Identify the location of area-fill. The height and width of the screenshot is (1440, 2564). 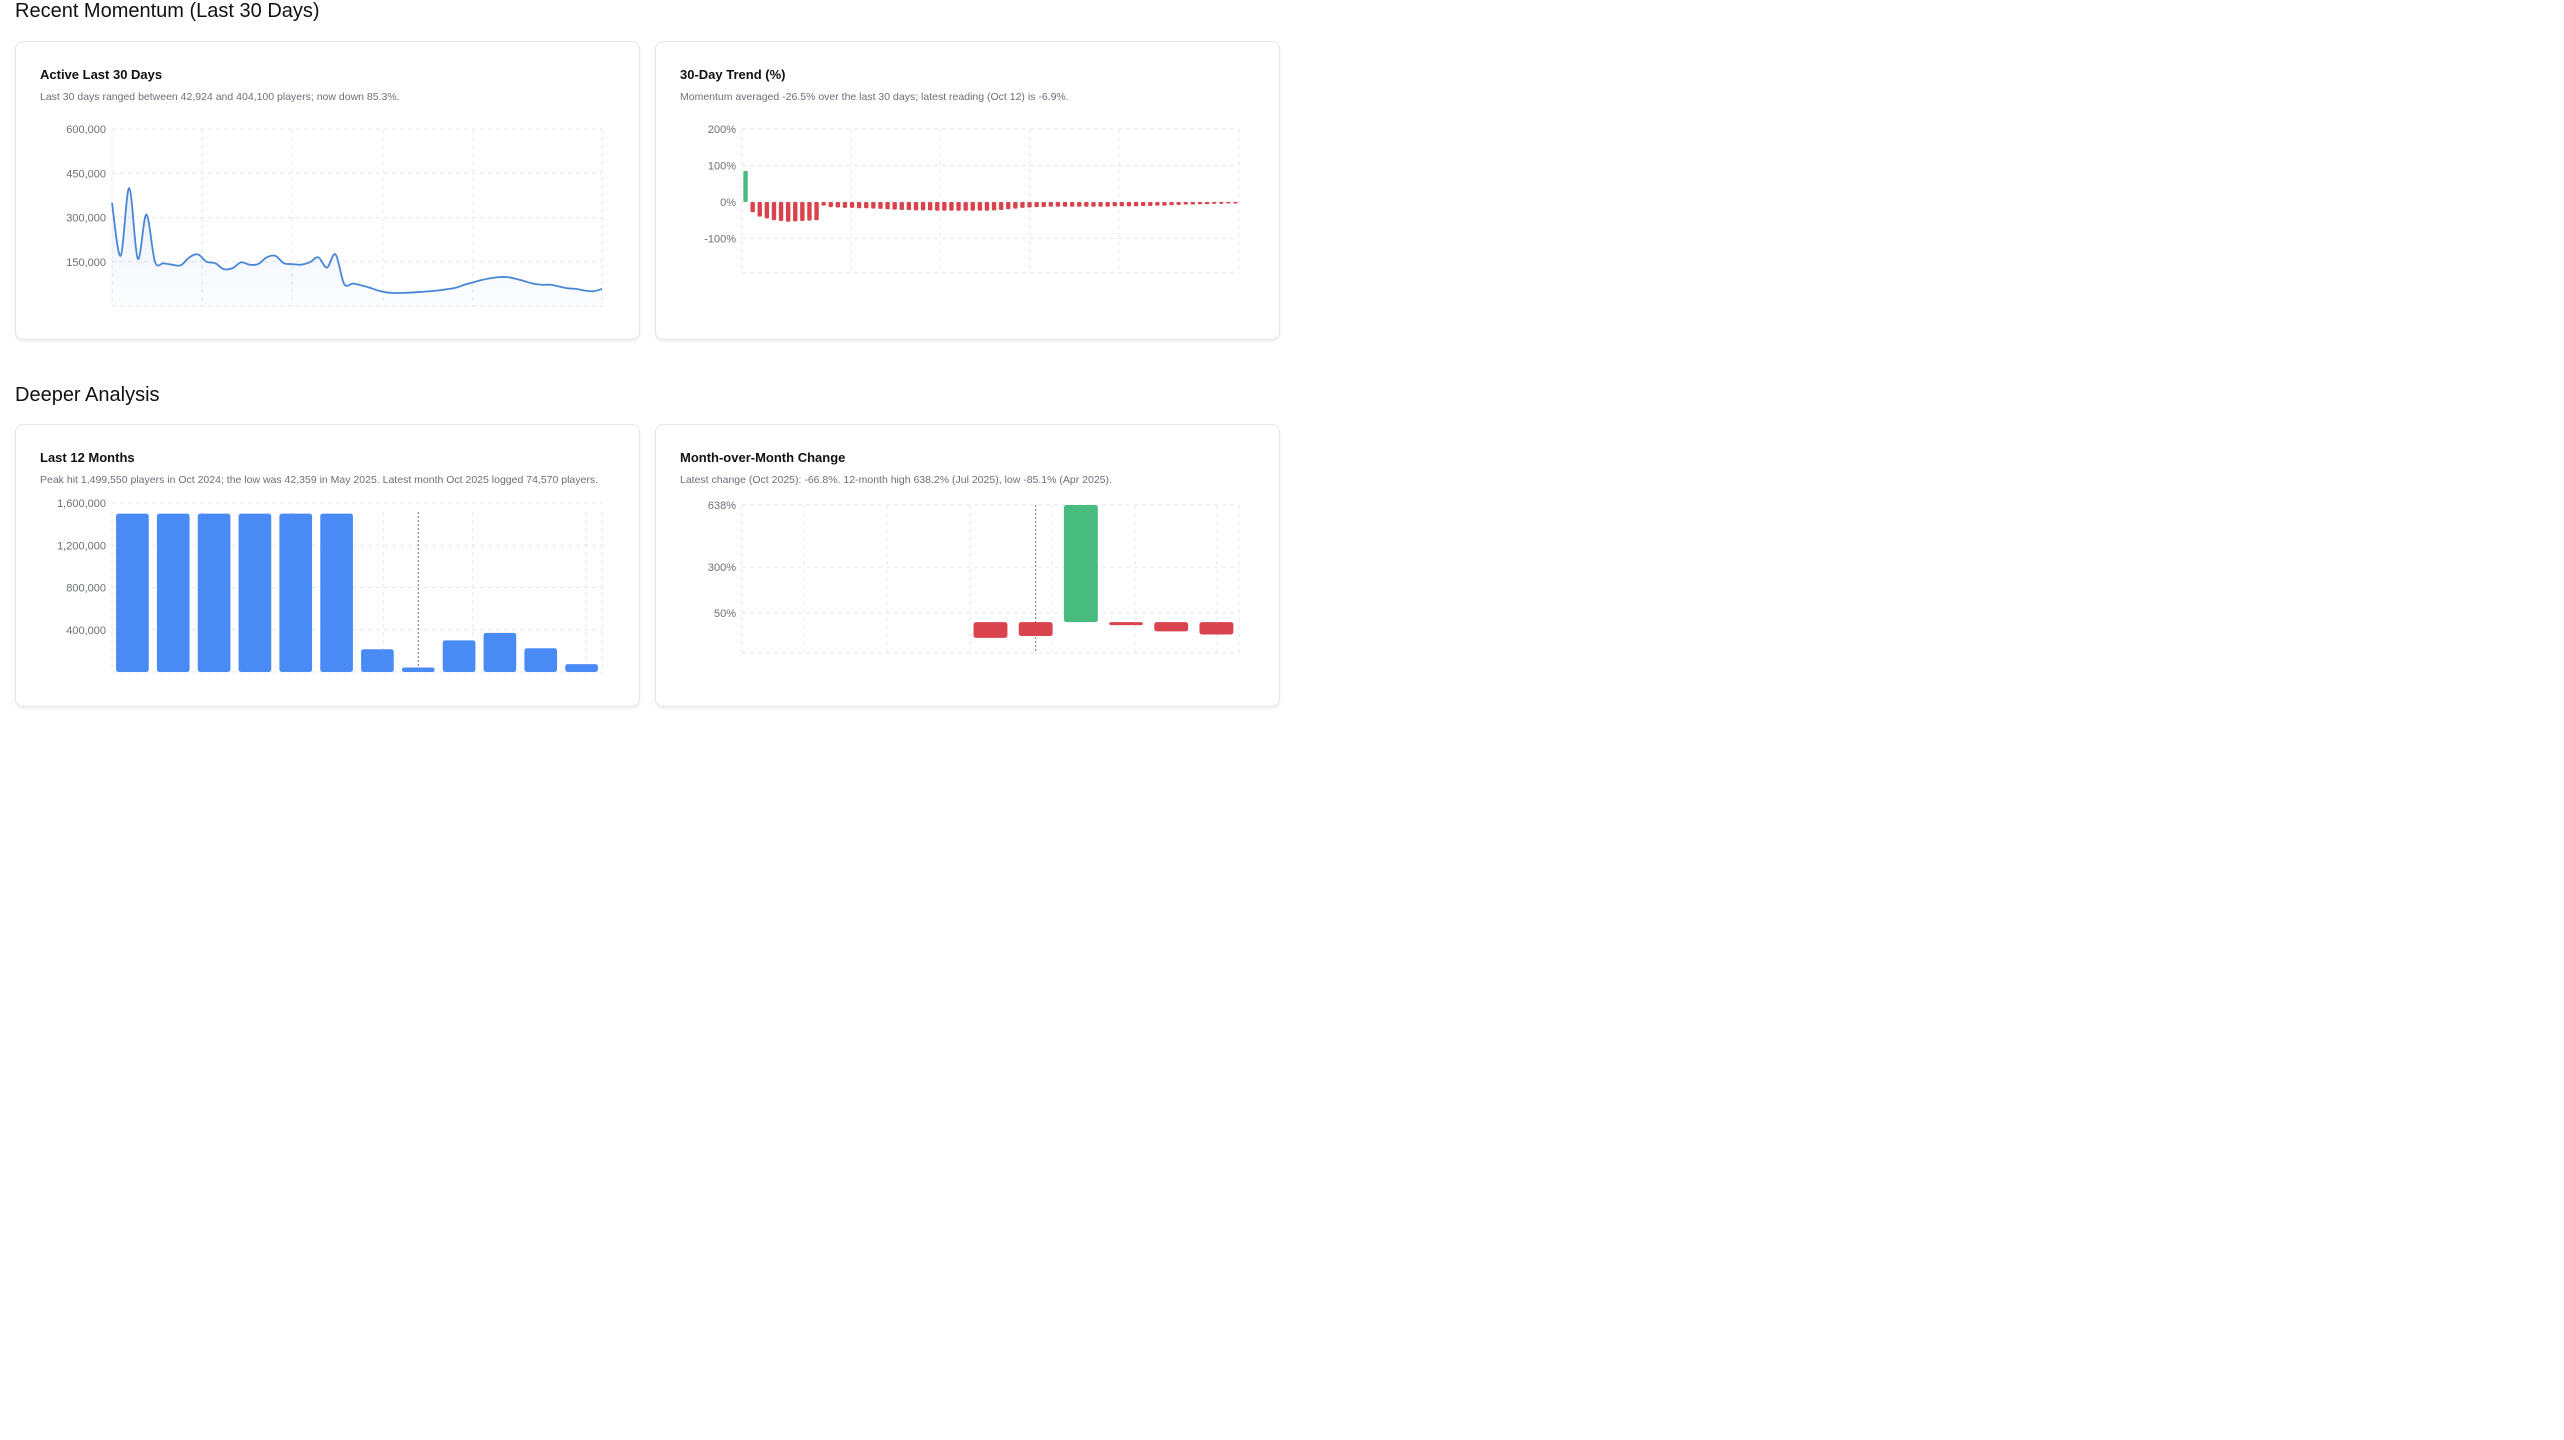
(357, 246).